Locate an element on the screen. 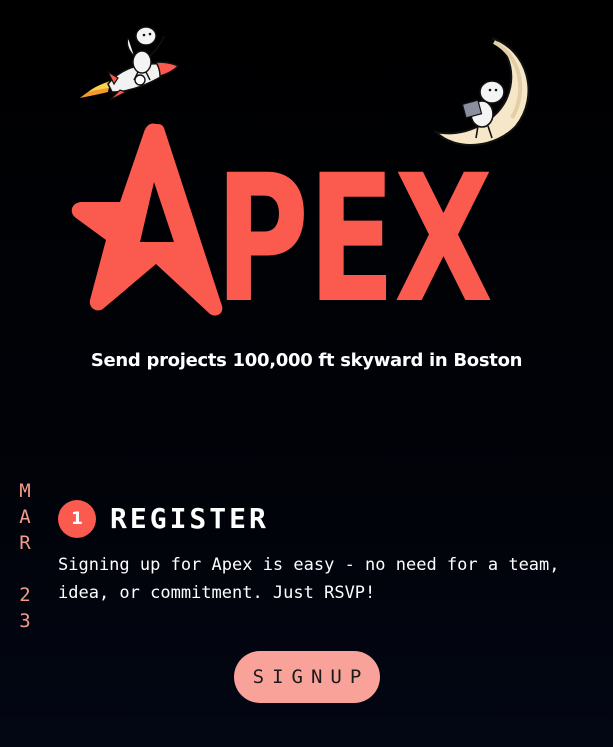  logo-wordmark: PEX is located at coordinates (354, 239).